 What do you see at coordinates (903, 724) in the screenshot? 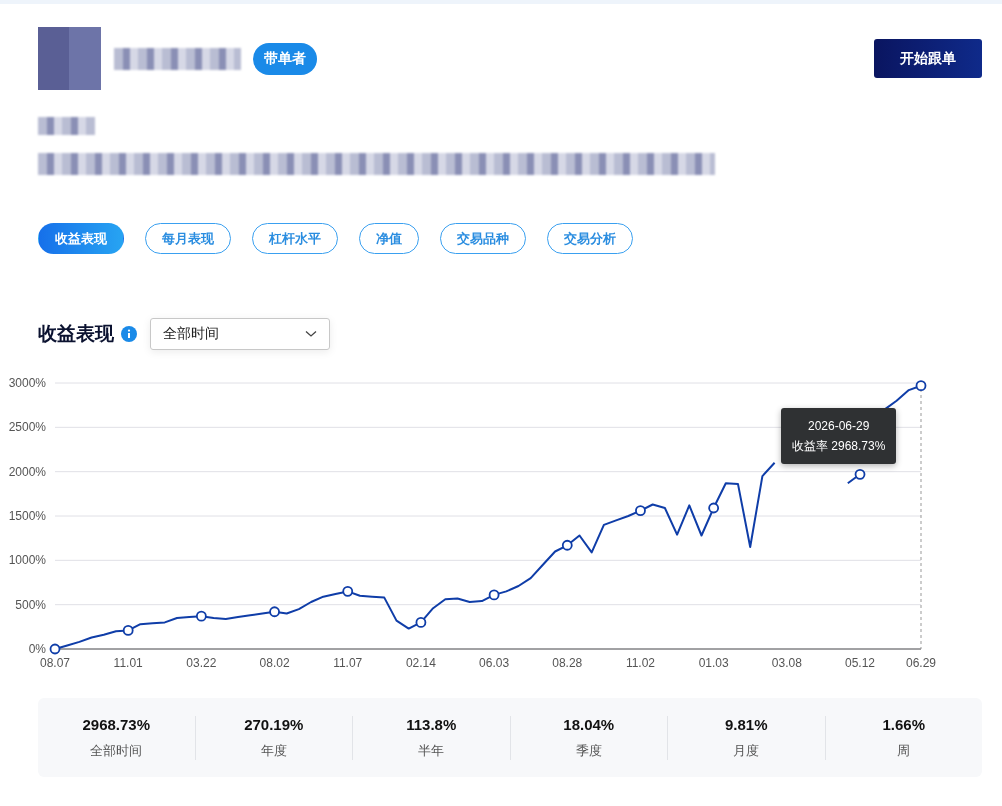
I see `stat-value: 1.66%` at bounding box center [903, 724].